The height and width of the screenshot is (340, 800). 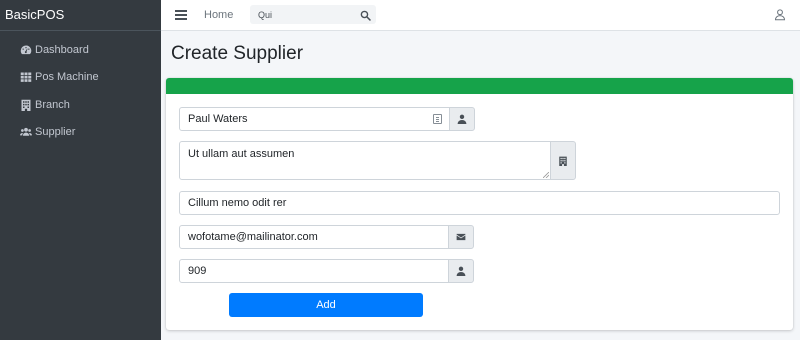 I want to click on sidebar-item-label: Branch, so click(x=52, y=104).